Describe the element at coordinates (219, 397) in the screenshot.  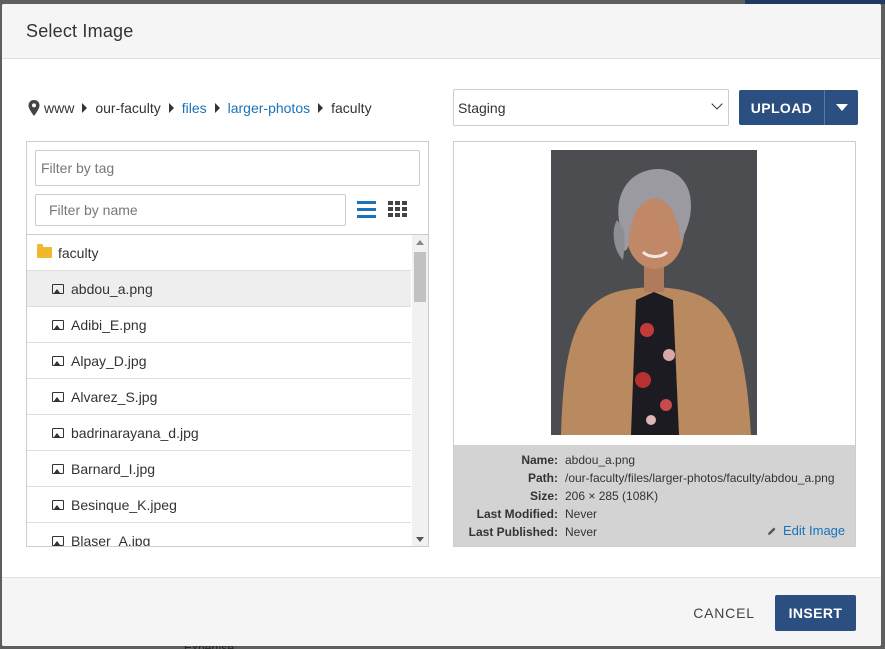
I see `list-item-file: Alvarez_S.jpg` at that location.